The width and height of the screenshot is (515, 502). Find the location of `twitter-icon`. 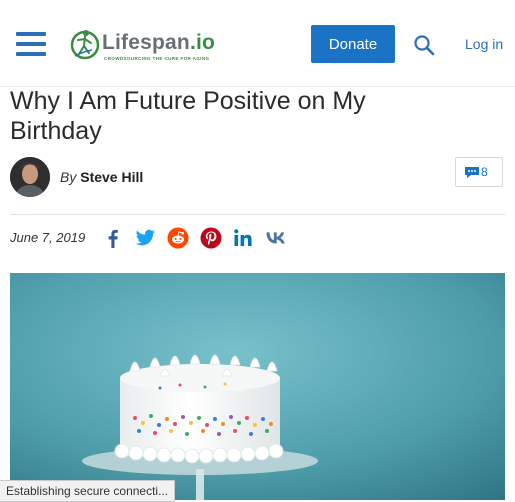

twitter-icon is located at coordinates (145, 238).